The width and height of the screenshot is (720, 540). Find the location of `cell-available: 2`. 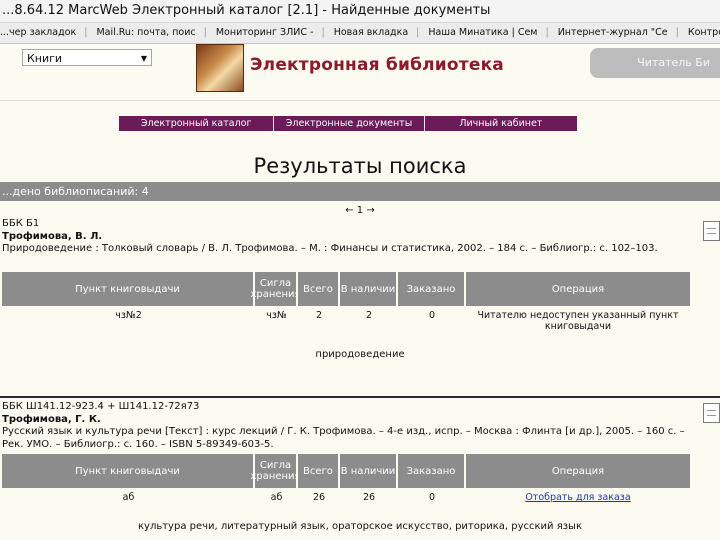

cell-available: 2 is located at coordinates (369, 315).